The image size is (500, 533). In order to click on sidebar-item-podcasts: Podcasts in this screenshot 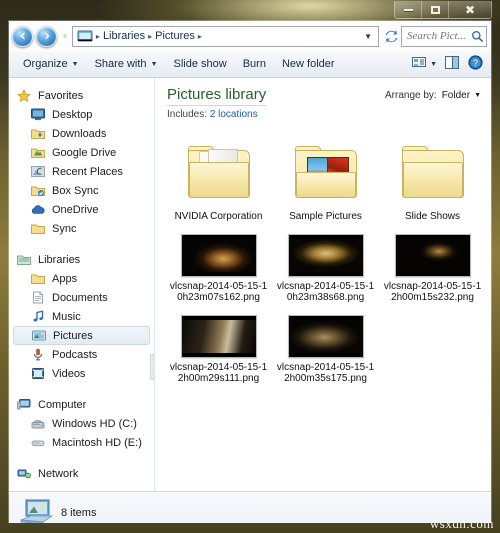, I will do `click(81, 354)`.